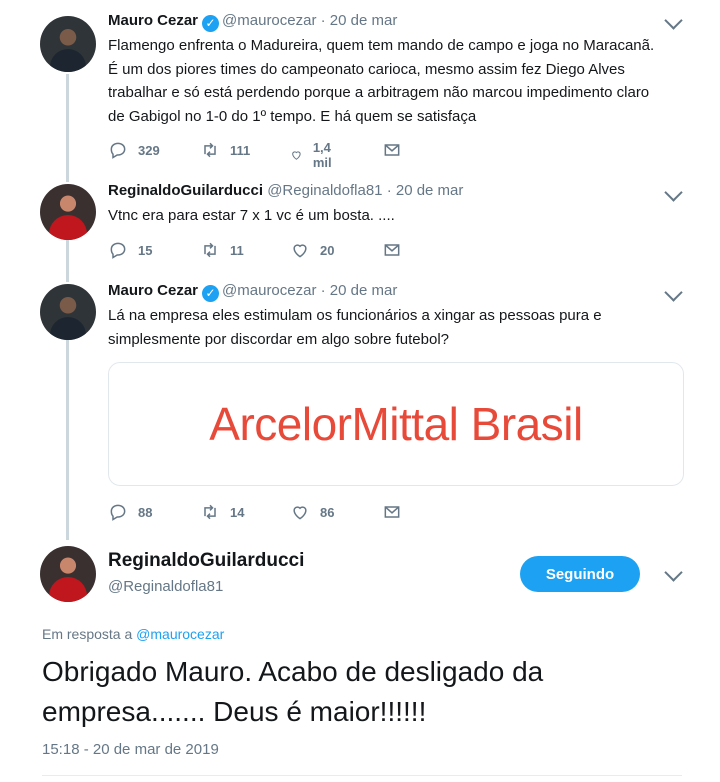 The height and width of the screenshot is (782, 720). Describe the element at coordinates (222, 250) in the screenshot. I see `retweet-button: 11` at that location.